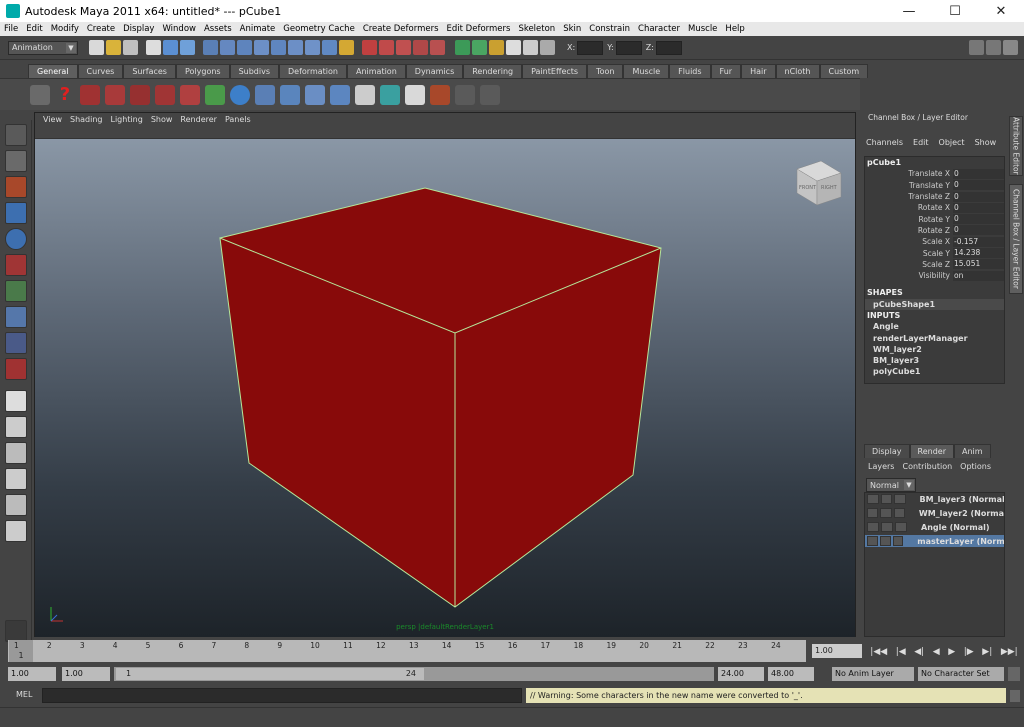  What do you see at coordinates (881, 466) in the screenshot?
I see `layer-menu-layers: Layers` at bounding box center [881, 466].